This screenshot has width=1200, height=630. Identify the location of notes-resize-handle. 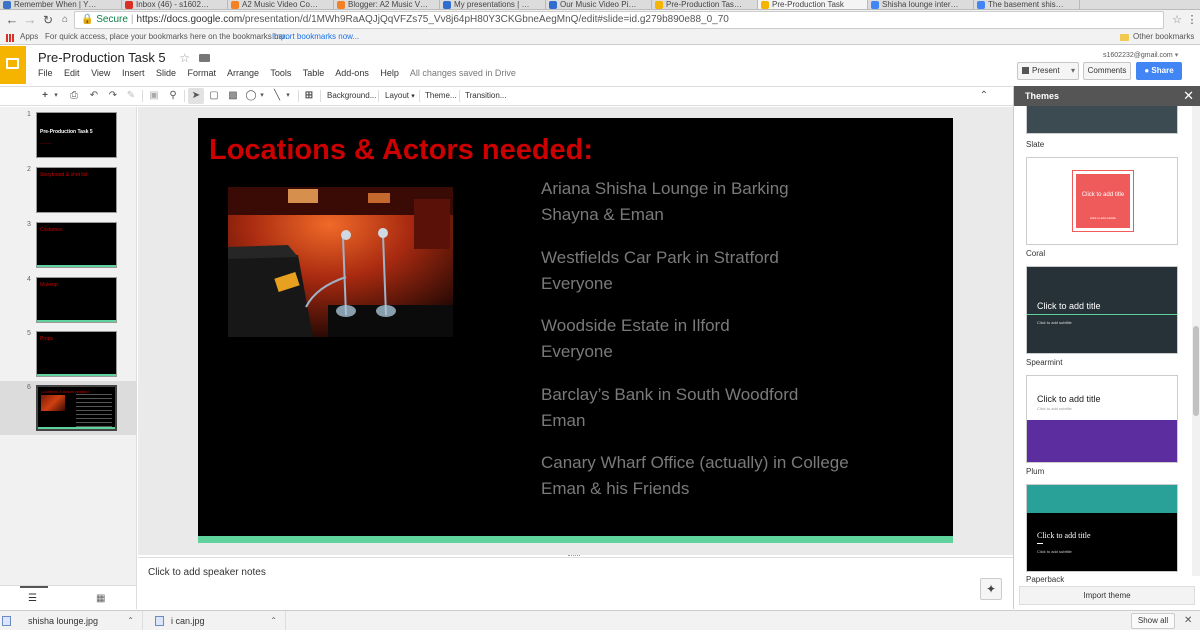
(574, 556).